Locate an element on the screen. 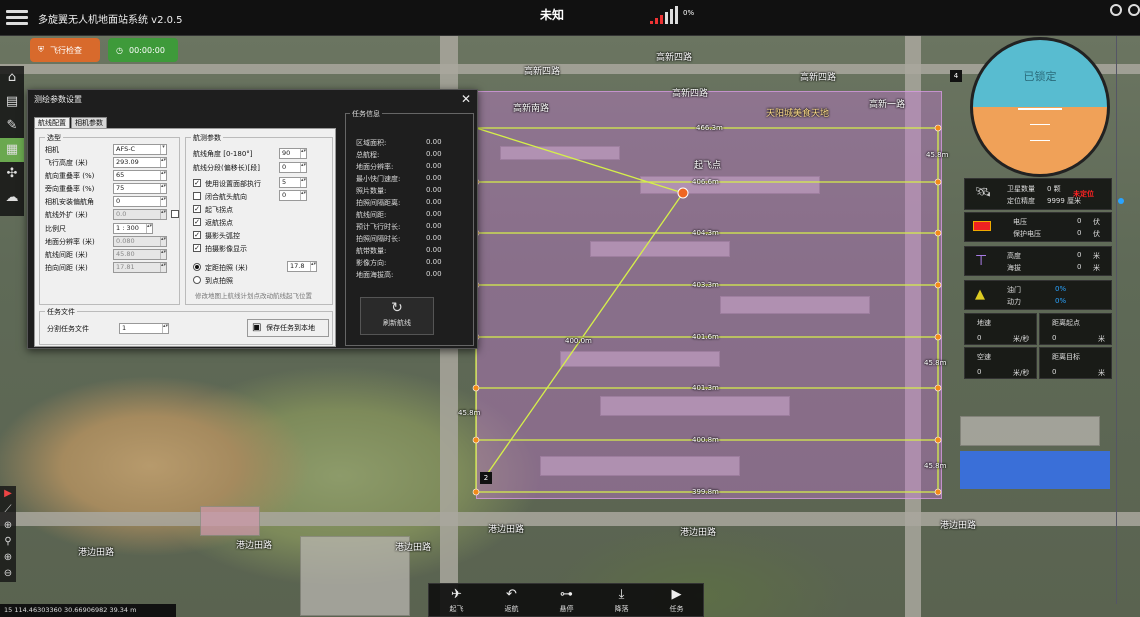 The image size is (1140, 617). minimize-icon is located at coordinates (1134, 10).